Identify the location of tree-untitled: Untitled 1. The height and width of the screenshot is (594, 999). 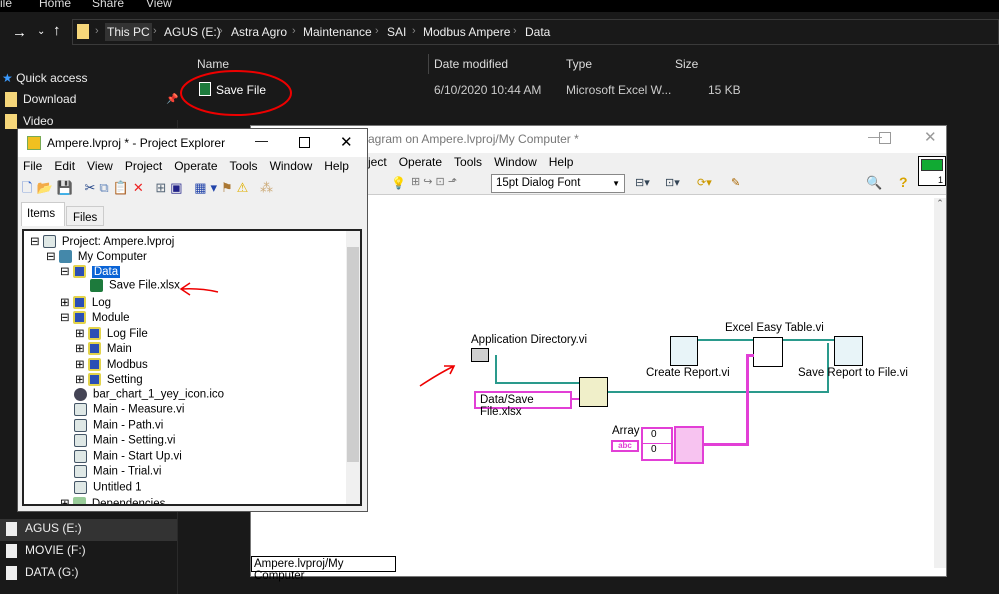
(108, 487).